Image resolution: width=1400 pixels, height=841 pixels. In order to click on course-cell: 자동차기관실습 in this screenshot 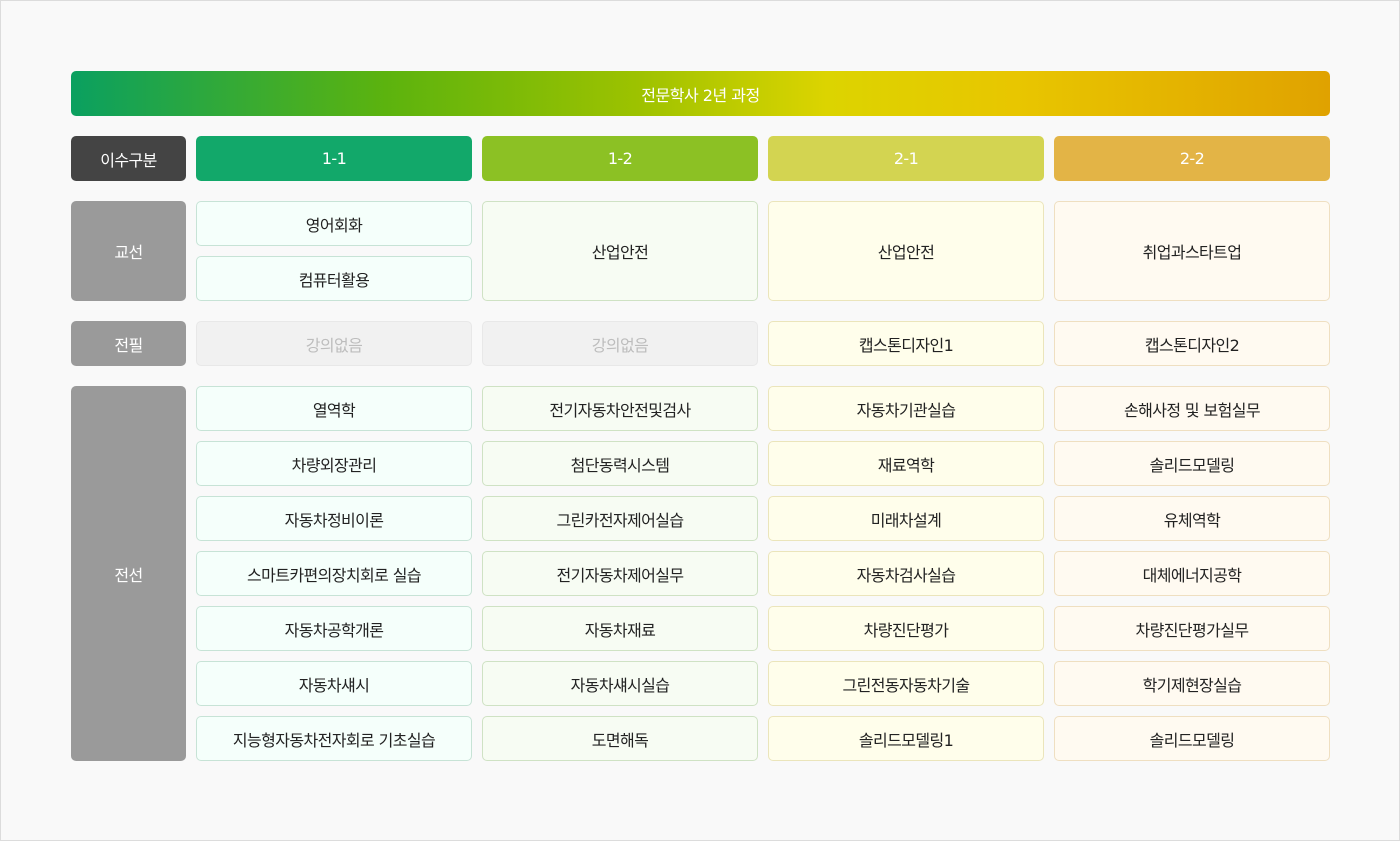, I will do `click(906, 408)`.